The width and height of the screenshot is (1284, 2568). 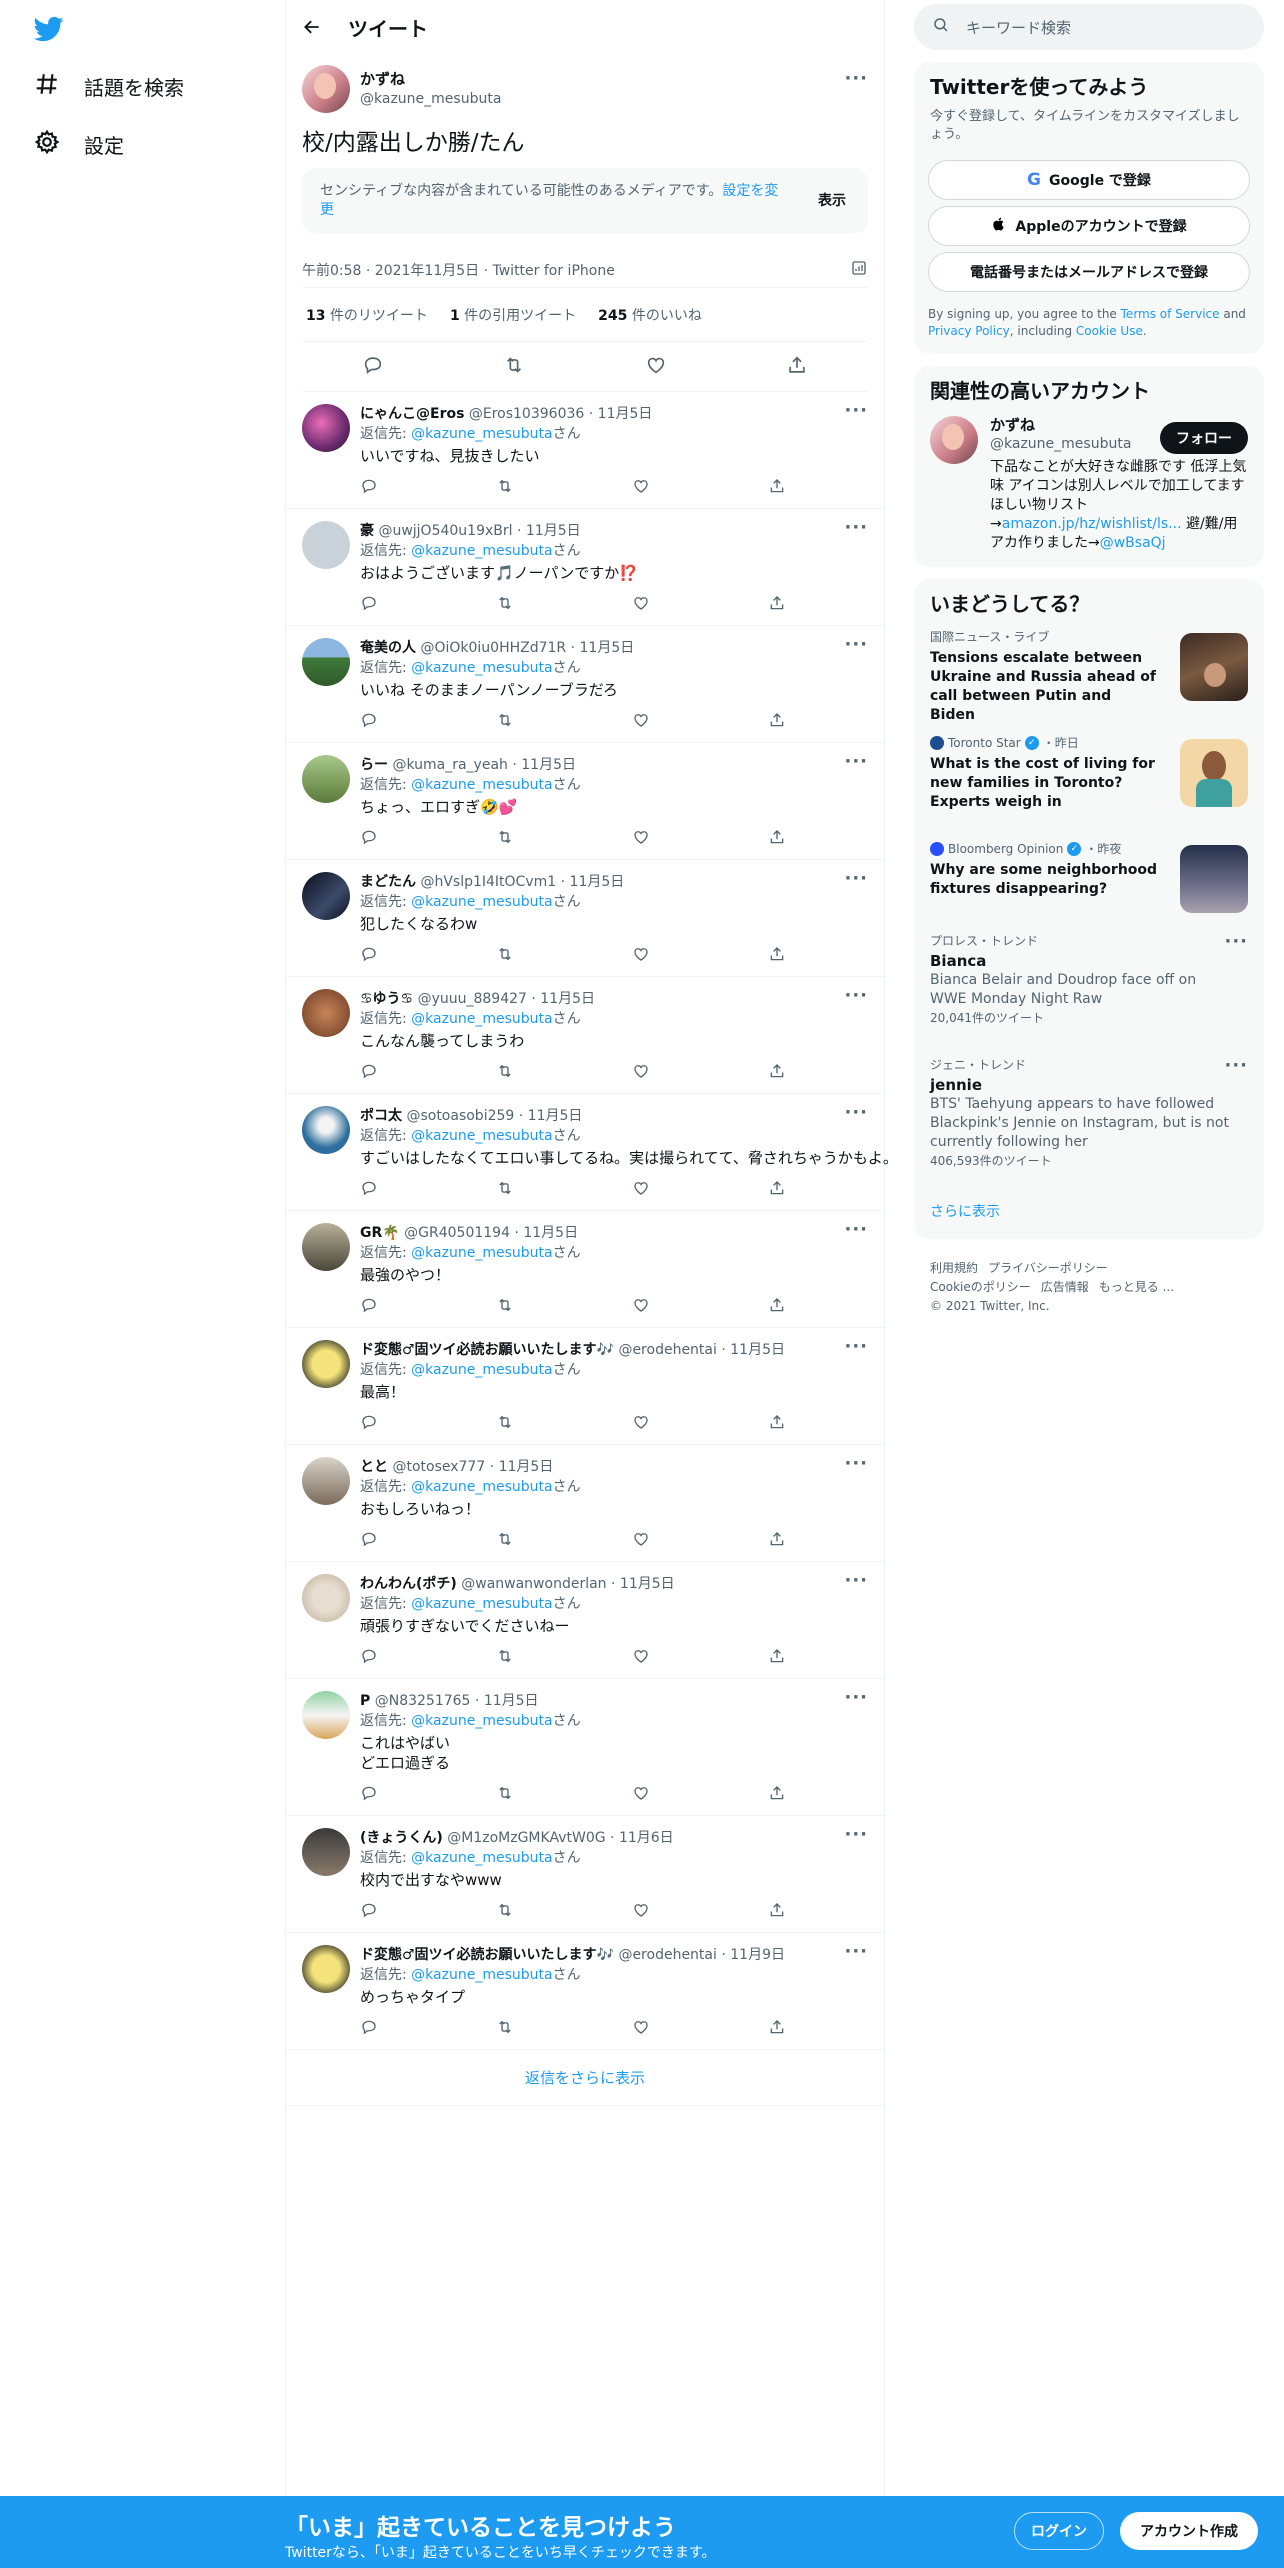 I want to click on reply-author-handle: @GR40501194, so click(x=457, y=1233).